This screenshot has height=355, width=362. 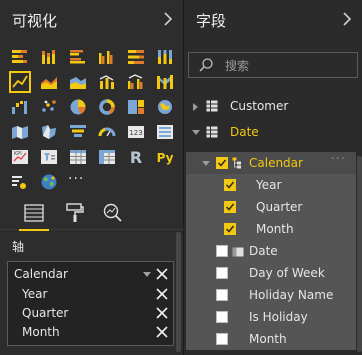 I want to click on svg-text: KPI, so click(x=18, y=154).